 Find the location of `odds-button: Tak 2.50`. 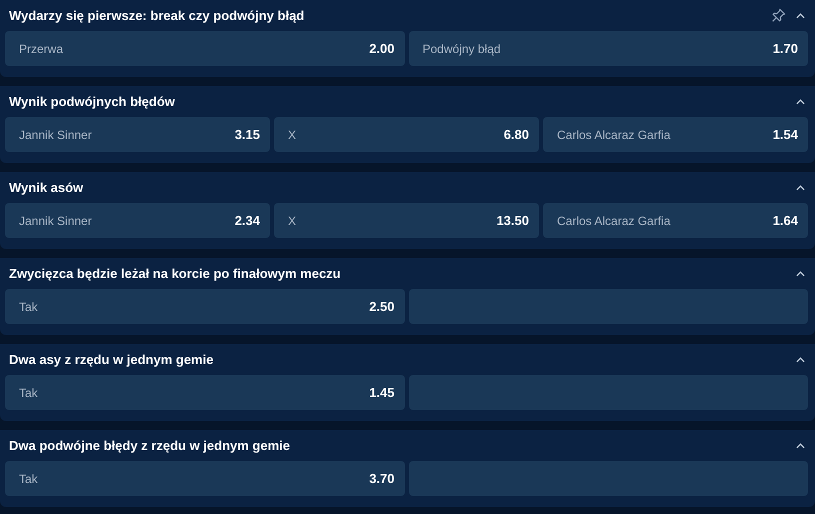

odds-button: Tak 2.50 is located at coordinates (204, 306).